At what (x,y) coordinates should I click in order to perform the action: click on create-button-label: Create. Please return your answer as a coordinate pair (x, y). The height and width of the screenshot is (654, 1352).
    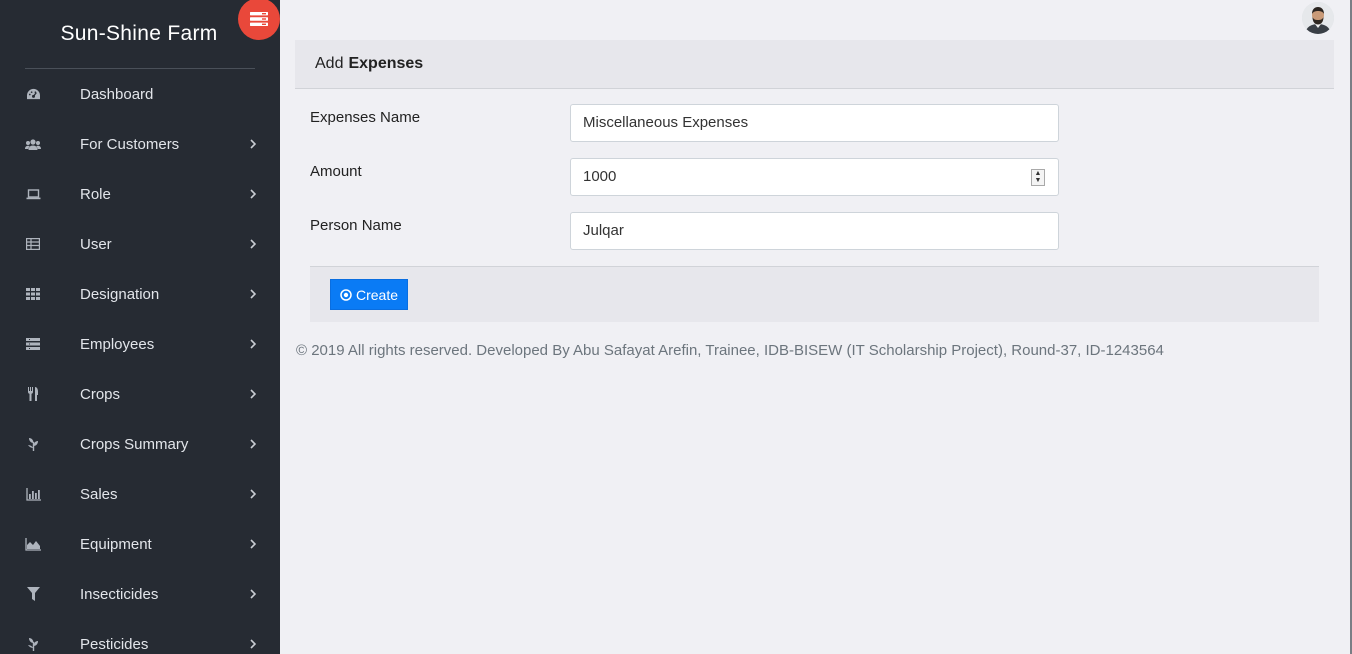
    Looking at the image, I should click on (377, 294).